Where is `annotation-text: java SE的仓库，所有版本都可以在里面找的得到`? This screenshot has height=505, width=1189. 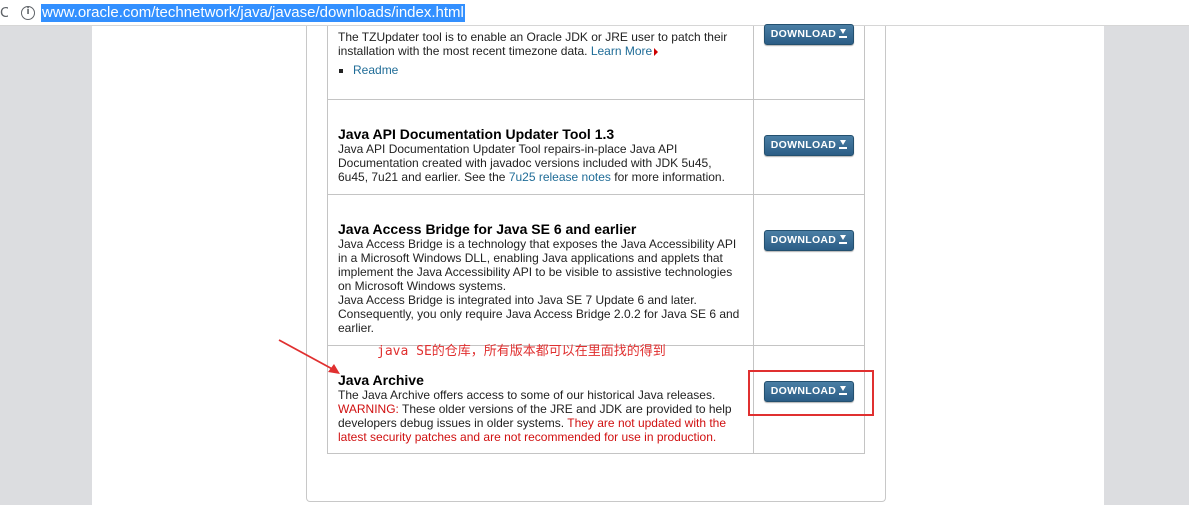 annotation-text: java SE的仓库，所有版本都可以在里面找的得到 is located at coordinates (521, 351).